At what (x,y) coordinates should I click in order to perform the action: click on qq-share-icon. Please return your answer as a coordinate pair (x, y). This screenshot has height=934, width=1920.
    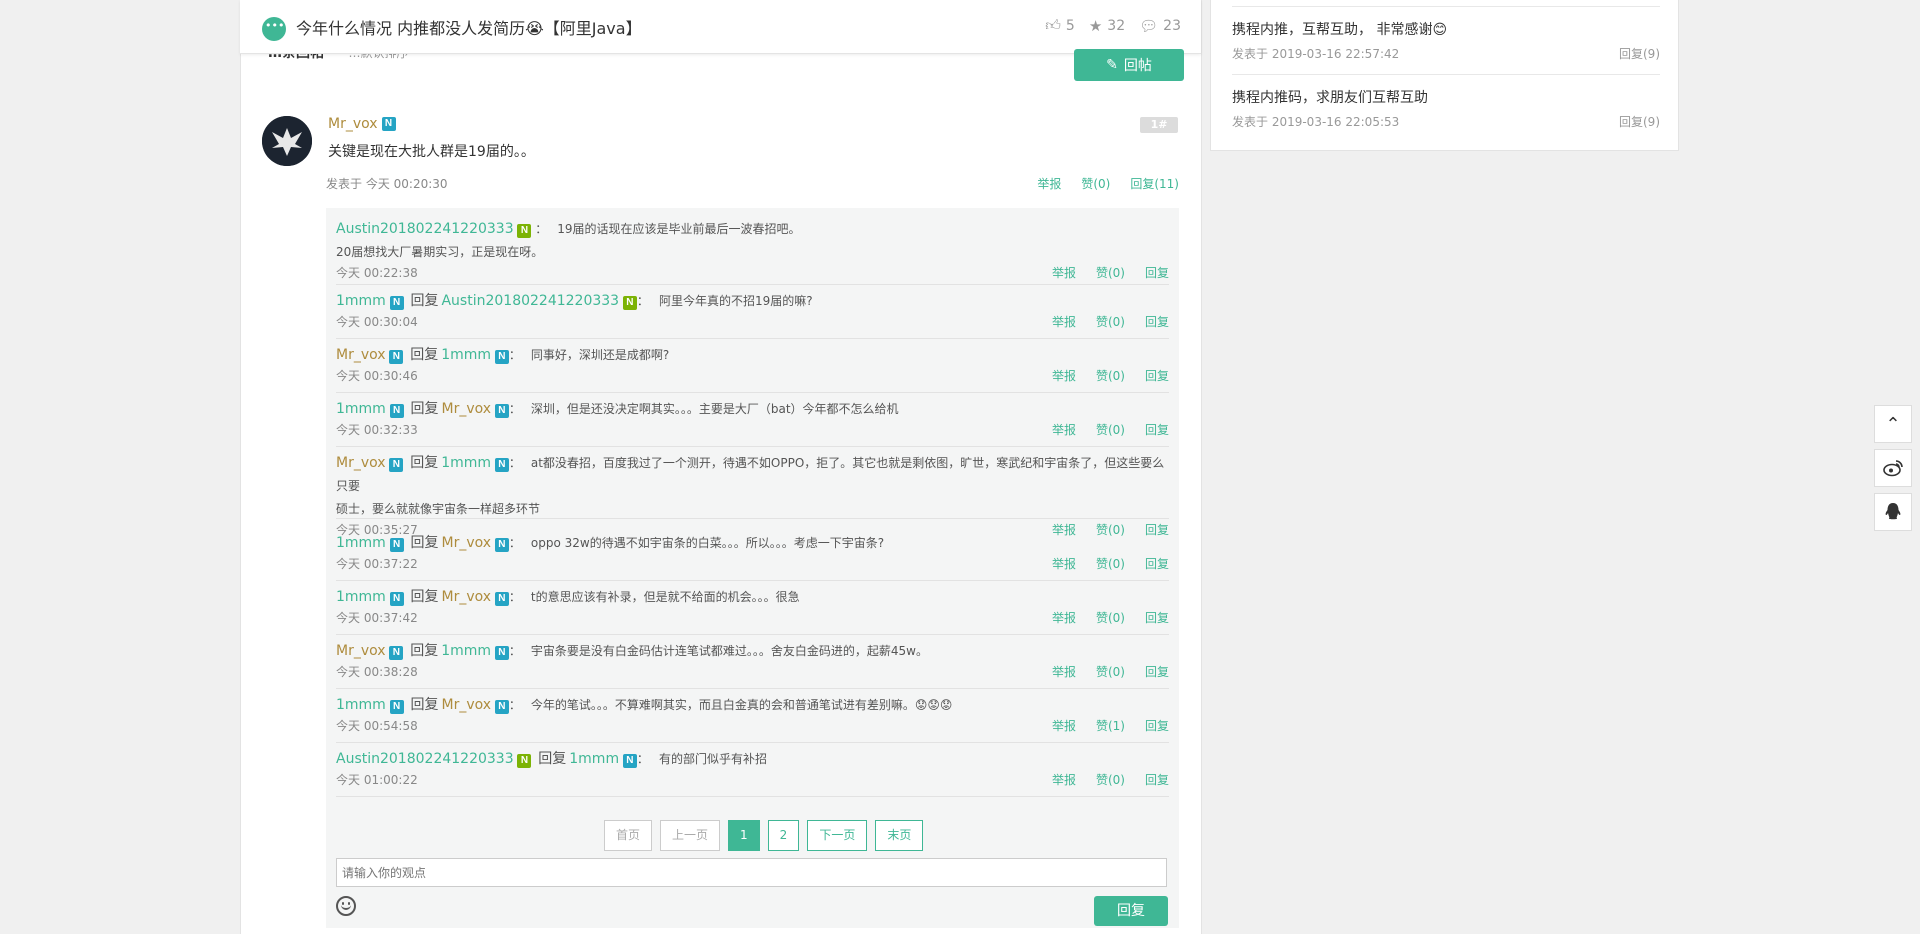
    Looking at the image, I should click on (1893, 512).